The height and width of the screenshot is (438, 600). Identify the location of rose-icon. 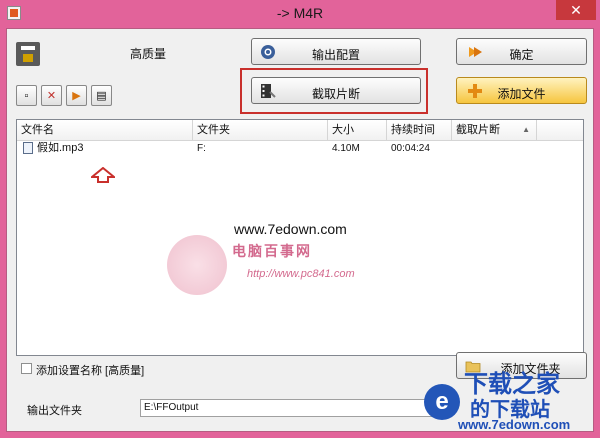
(197, 265).